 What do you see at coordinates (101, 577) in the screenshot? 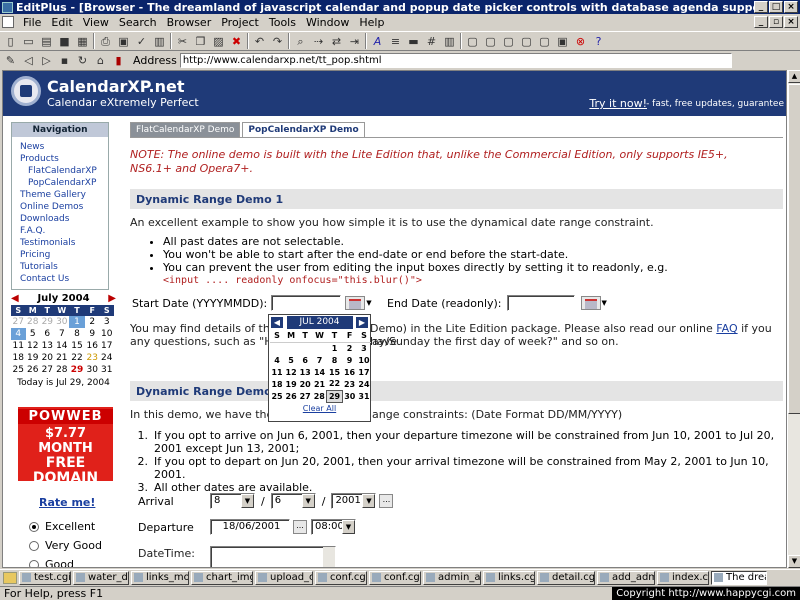
I see `document-tab: water_dir.c` at bounding box center [101, 577].